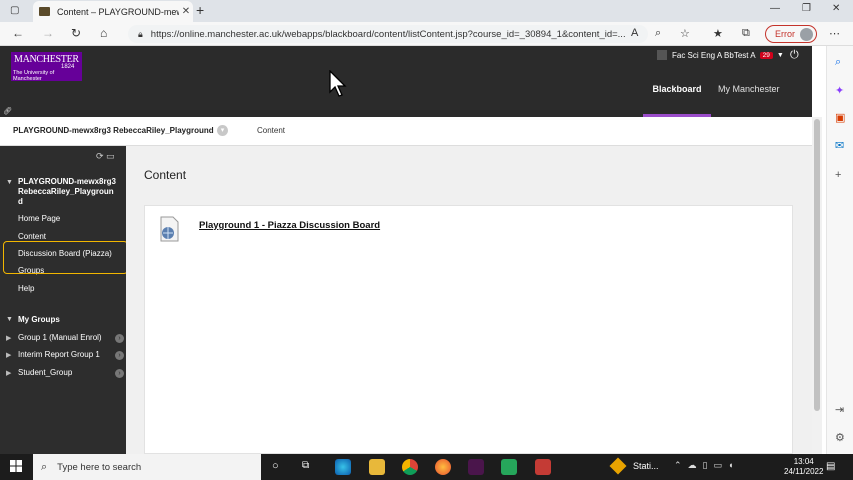 The image size is (853, 480). Describe the element at coordinates (9, 319) in the screenshot. I see `groups-collapse-icon: ▼` at that location.